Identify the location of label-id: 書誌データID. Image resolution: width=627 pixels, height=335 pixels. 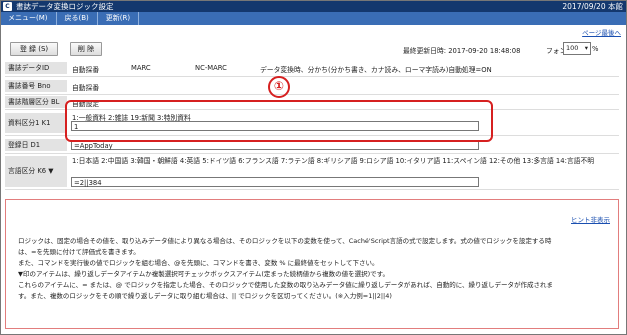
(36, 68).